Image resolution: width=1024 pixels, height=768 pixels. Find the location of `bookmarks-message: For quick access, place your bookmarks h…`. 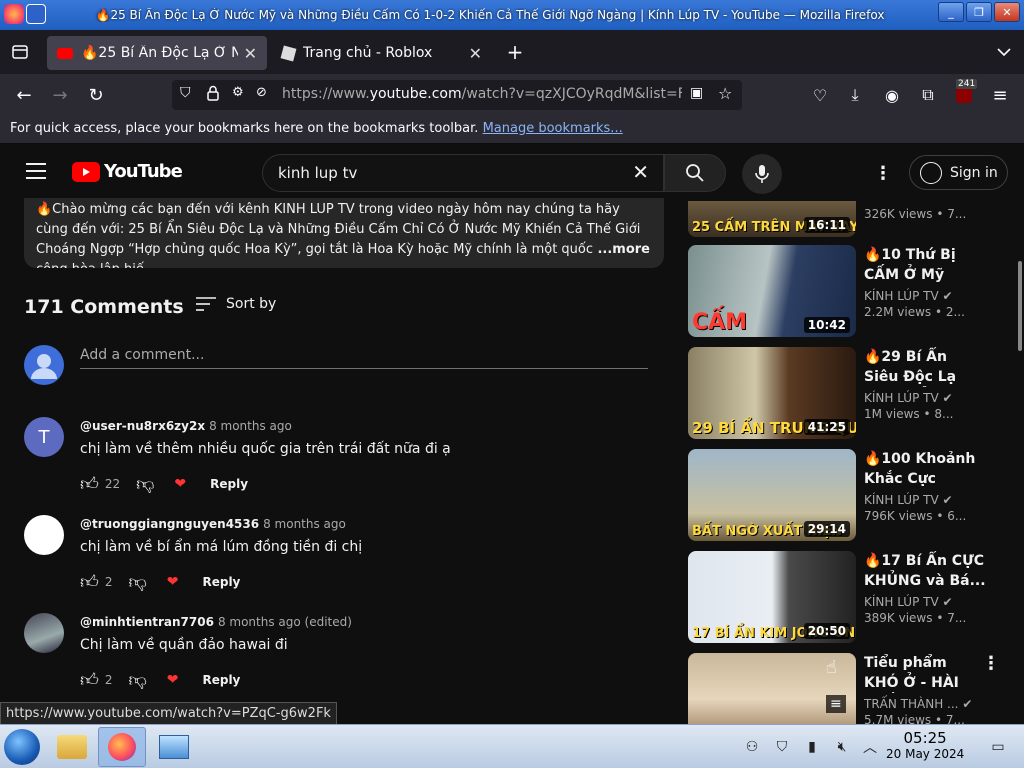

bookmarks-message: For quick access, place your bookmarks h… is located at coordinates (244, 128).